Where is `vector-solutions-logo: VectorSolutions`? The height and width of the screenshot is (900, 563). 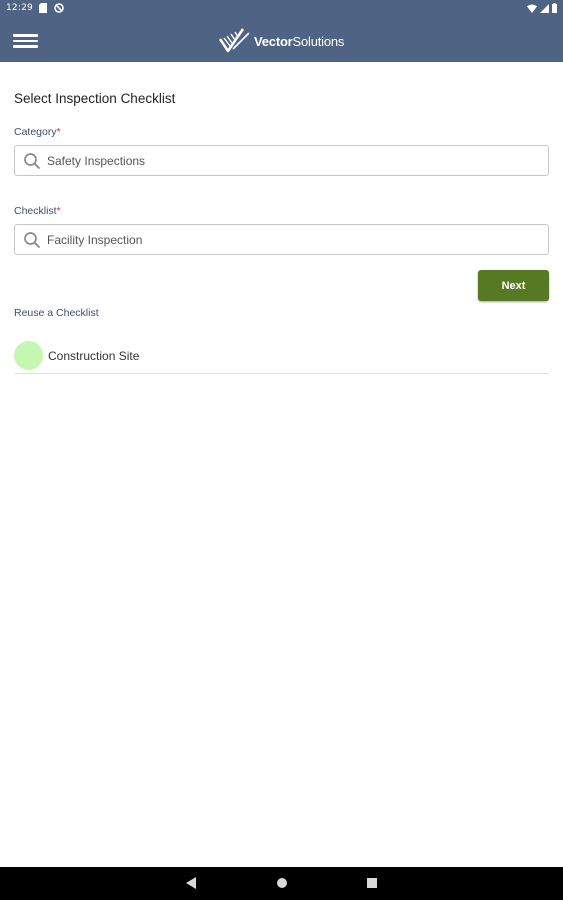
vector-solutions-logo: VectorSolutions is located at coordinates (281, 41).